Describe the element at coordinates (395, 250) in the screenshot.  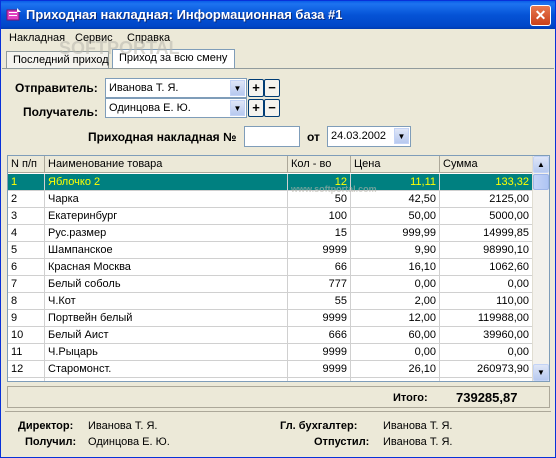
I see `cell-price: 9,90` at that location.